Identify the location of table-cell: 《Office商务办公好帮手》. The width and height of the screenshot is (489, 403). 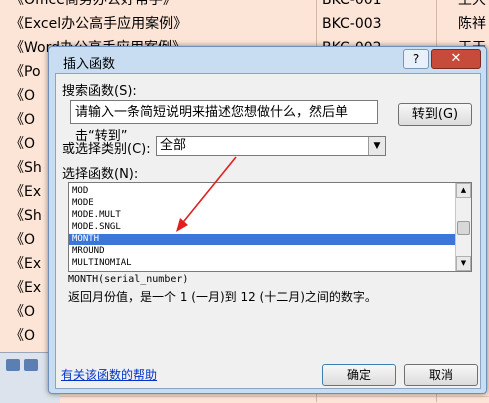
(160, 6).